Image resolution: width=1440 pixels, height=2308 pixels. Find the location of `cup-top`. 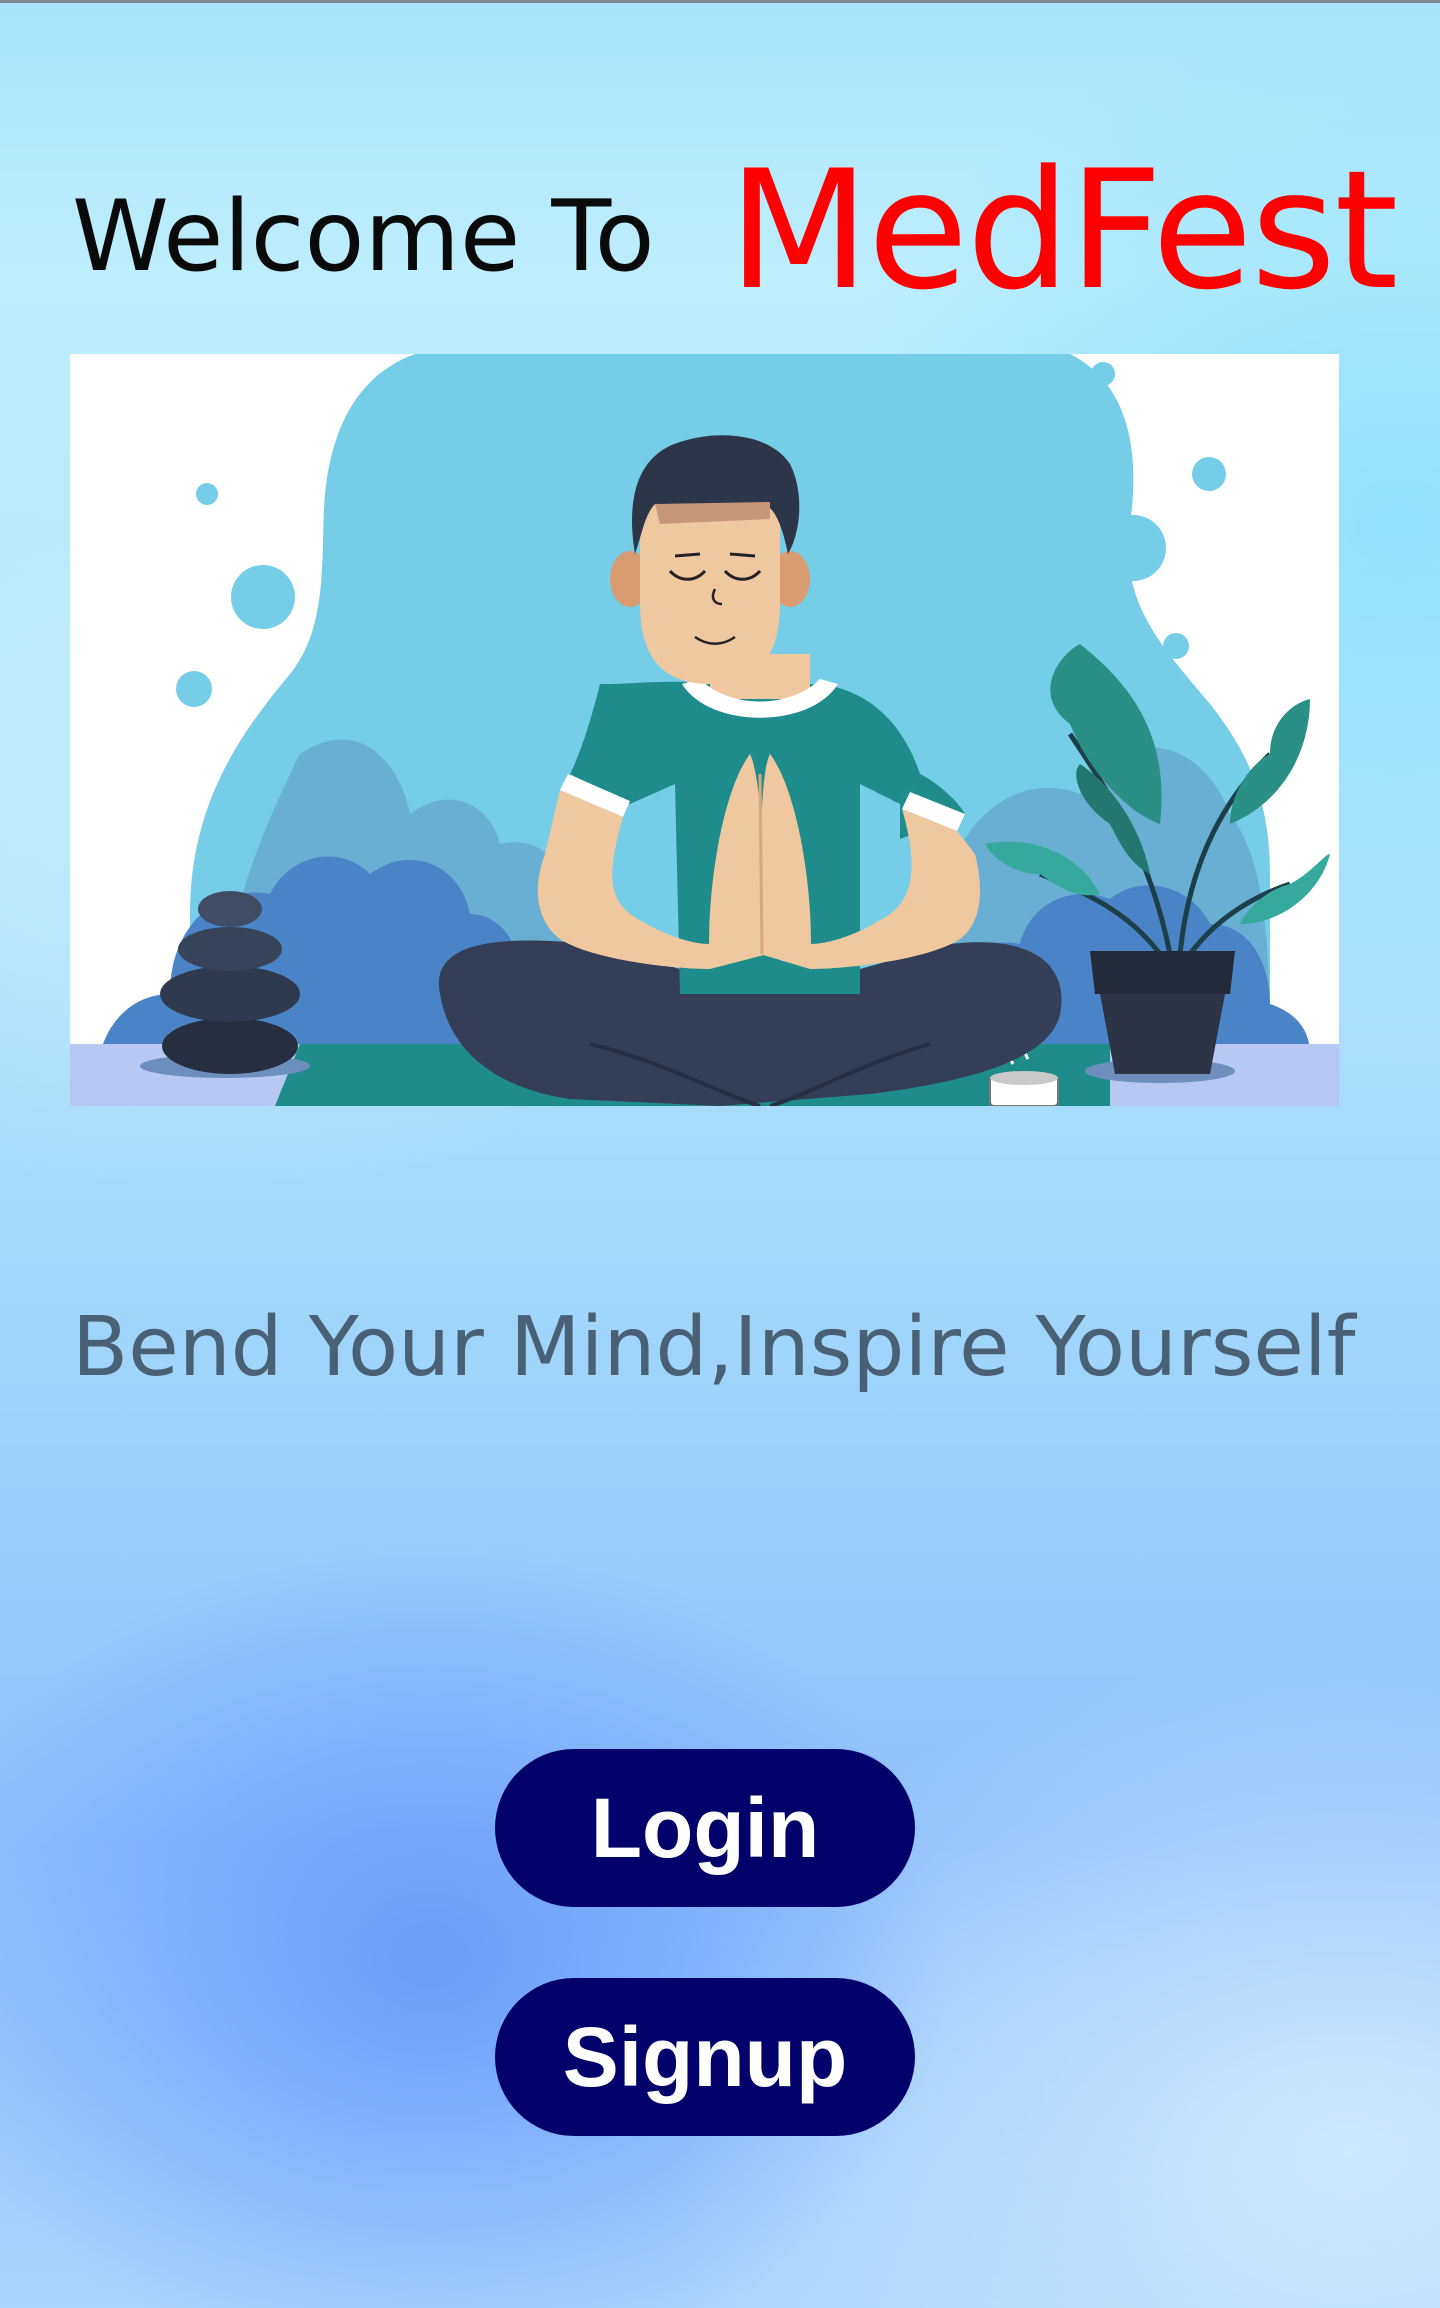

cup-top is located at coordinates (1024, 1078).